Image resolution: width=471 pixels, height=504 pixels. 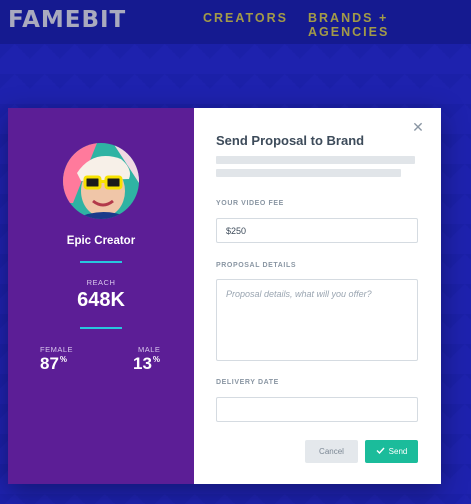 What do you see at coordinates (57, 349) in the screenshot?
I see `female-label: FEMALE` at bounding box center [57, 349].